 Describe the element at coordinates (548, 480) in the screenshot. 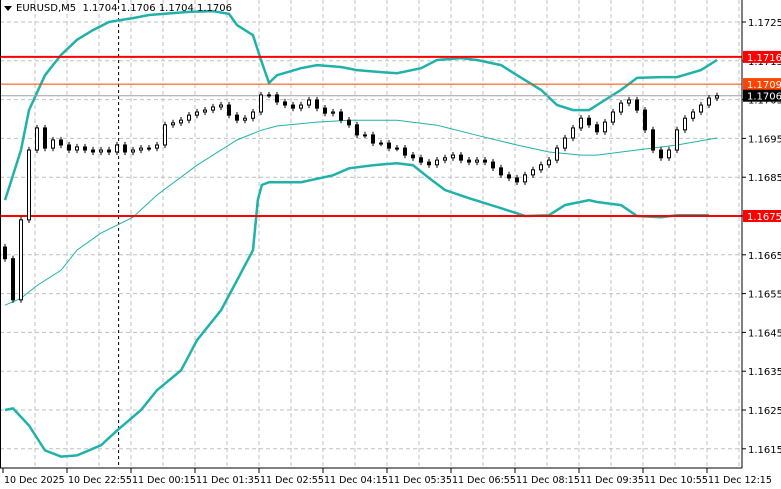

I see `x-tick-label: 11 Dec 08:15` at that location.